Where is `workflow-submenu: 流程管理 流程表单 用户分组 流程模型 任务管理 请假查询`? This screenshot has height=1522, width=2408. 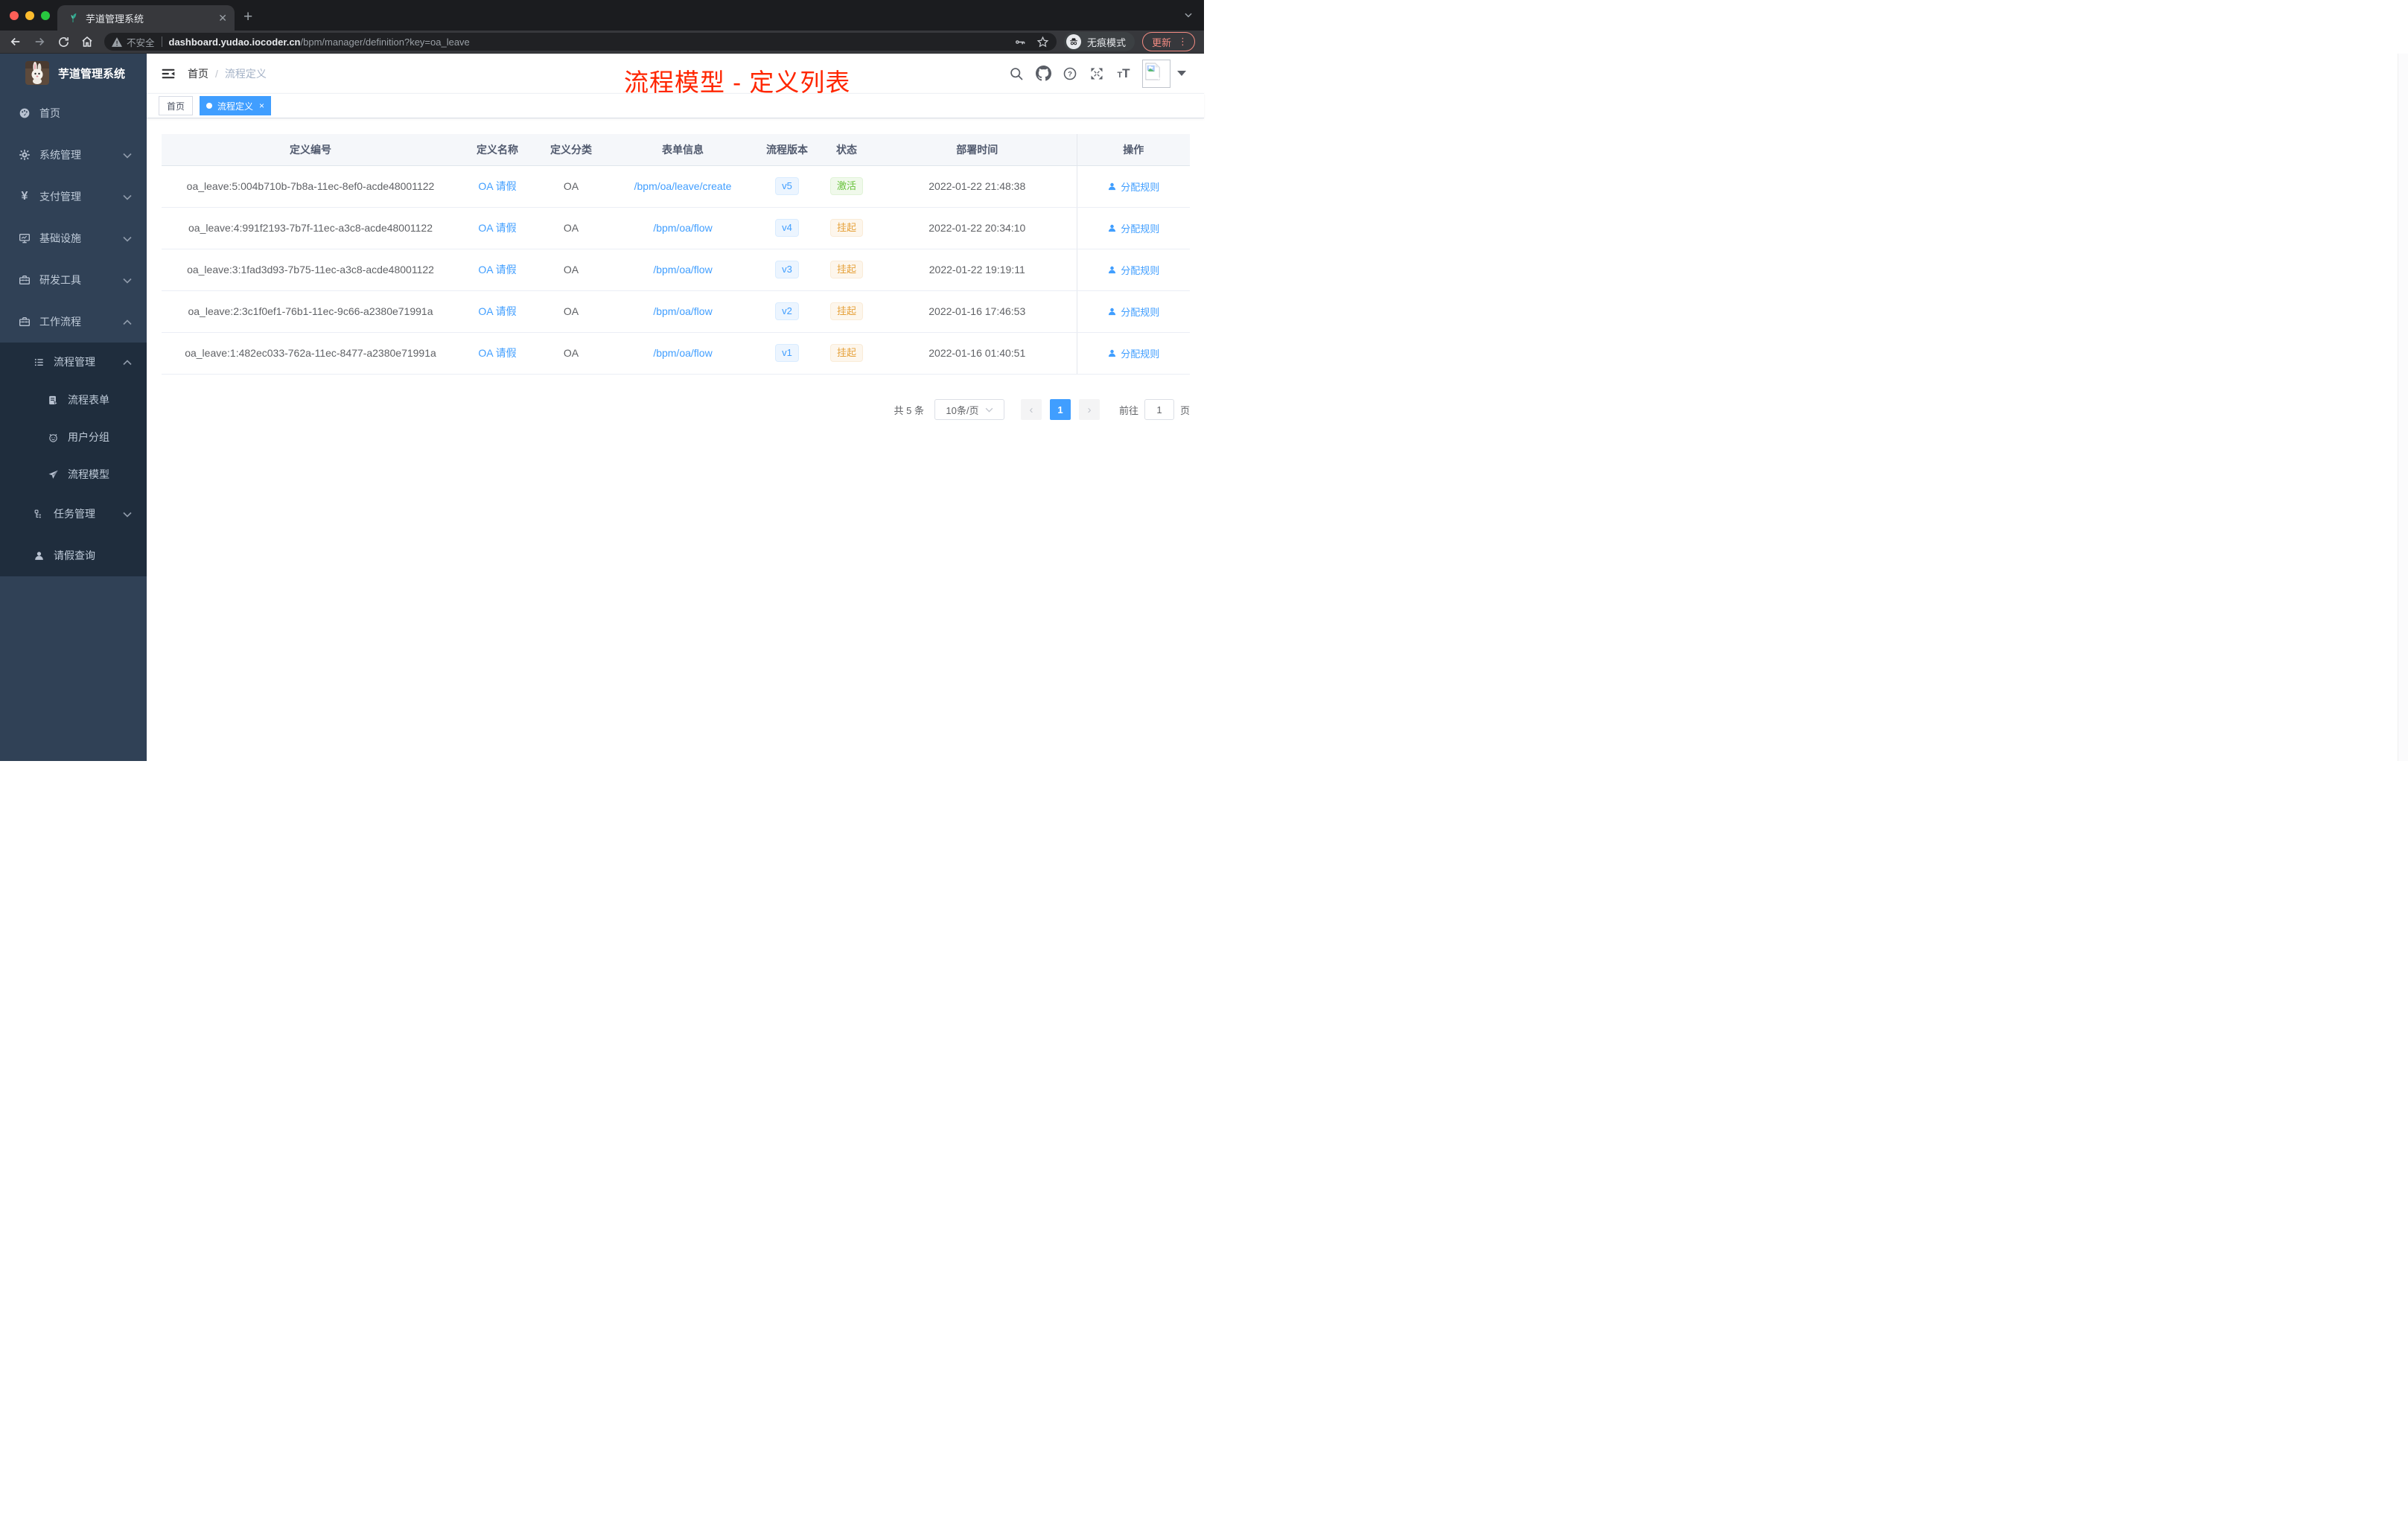 workflow-submenu: 流程管理 流程表单 用户分组 流程模型 任务管理 请假查询 is located at coordinates (73, 459).